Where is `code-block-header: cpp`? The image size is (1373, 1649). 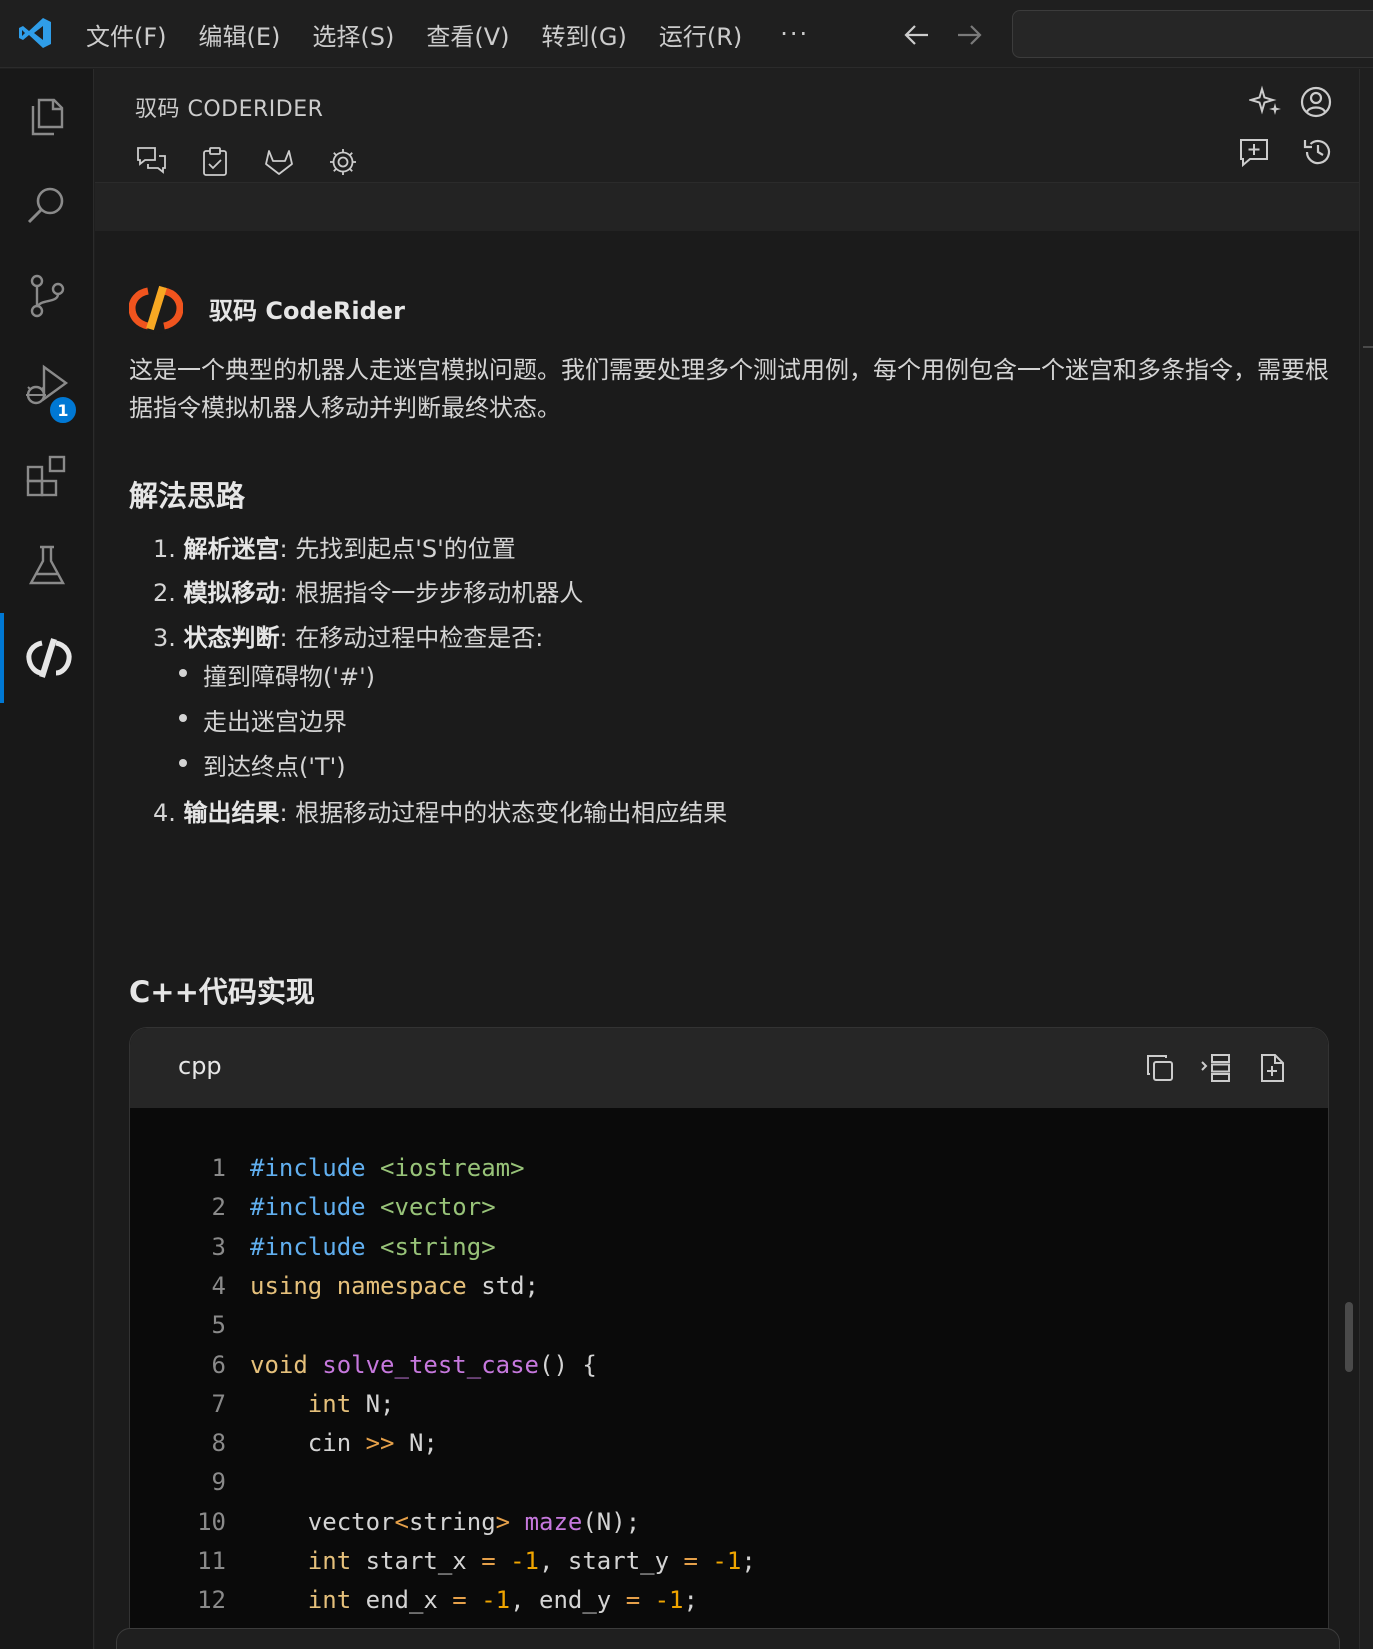
code-block-header: cpp is located at coordinates (729, 1068).